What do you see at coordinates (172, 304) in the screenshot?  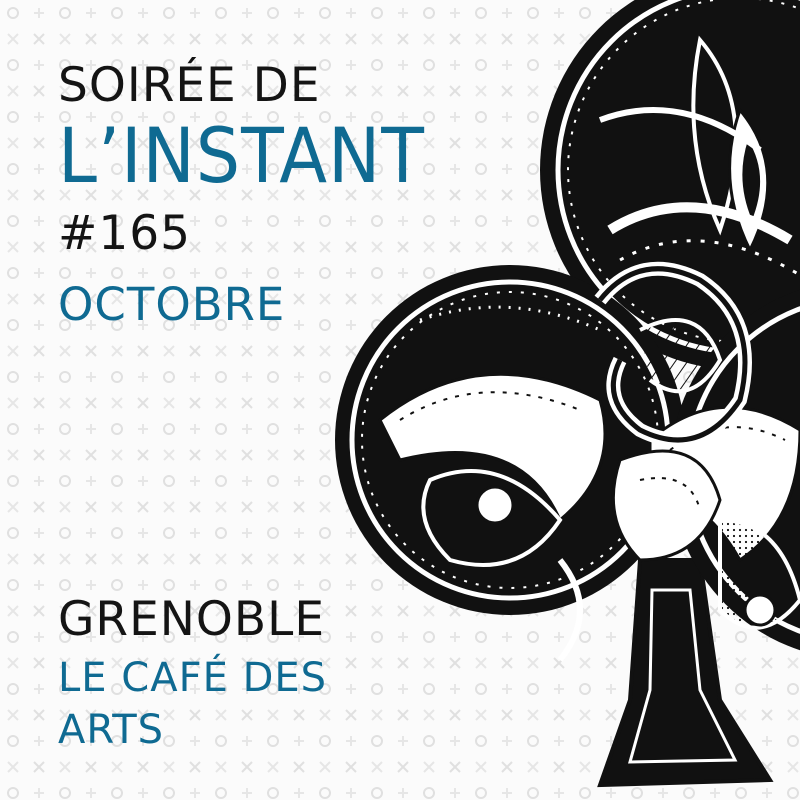 I see `event-month: OCTOBRE` at bounding box center [172, 304].